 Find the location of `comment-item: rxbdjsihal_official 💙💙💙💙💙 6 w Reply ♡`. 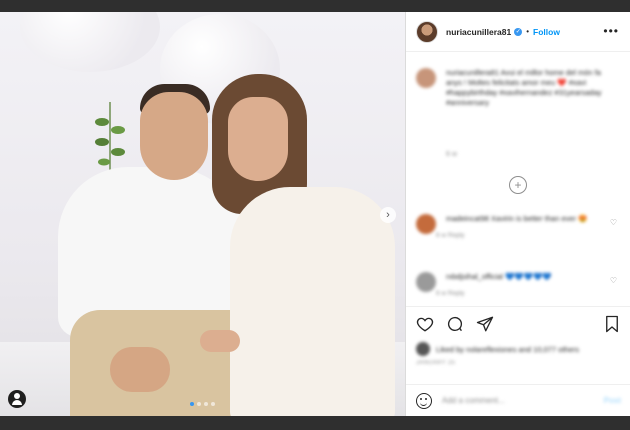

comment-item: rxbdjsihal_official 💙💙💙💙💙 6 w Reply ♡ is located at coordinates (518, 284).